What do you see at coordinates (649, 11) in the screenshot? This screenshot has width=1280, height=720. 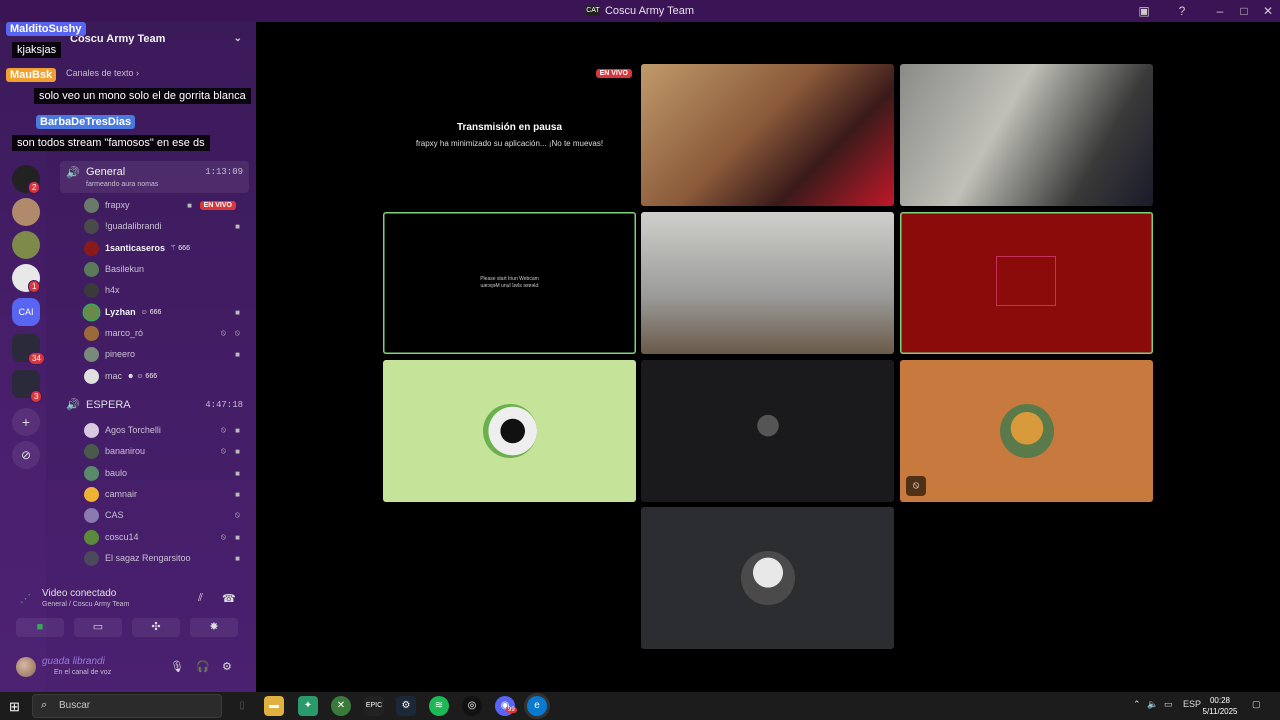 I see `window-title: Coscu Army Team` at bounding box center [649, 11].